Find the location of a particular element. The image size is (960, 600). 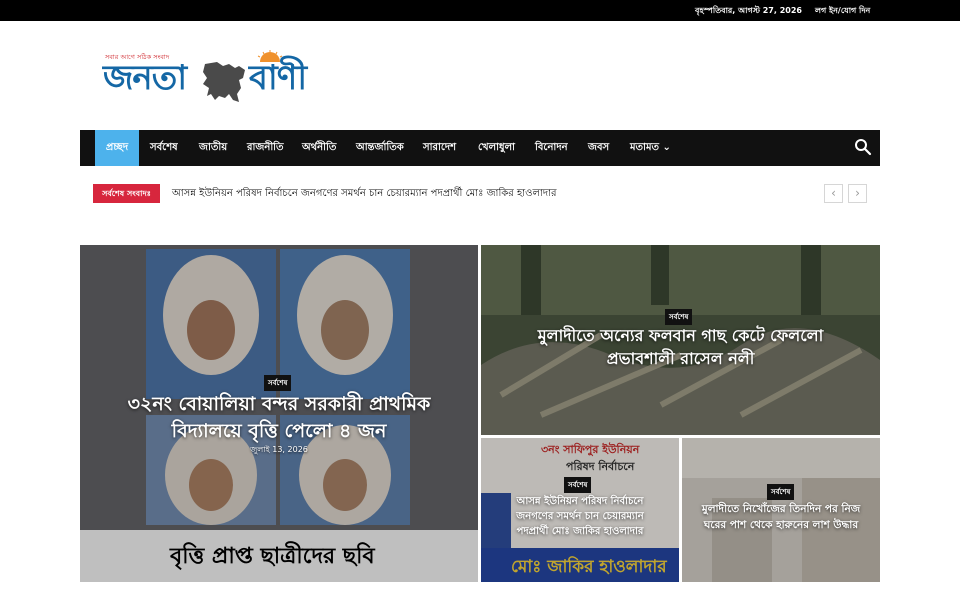

bangladesh-map-icon is located at coordinates (224, 82).